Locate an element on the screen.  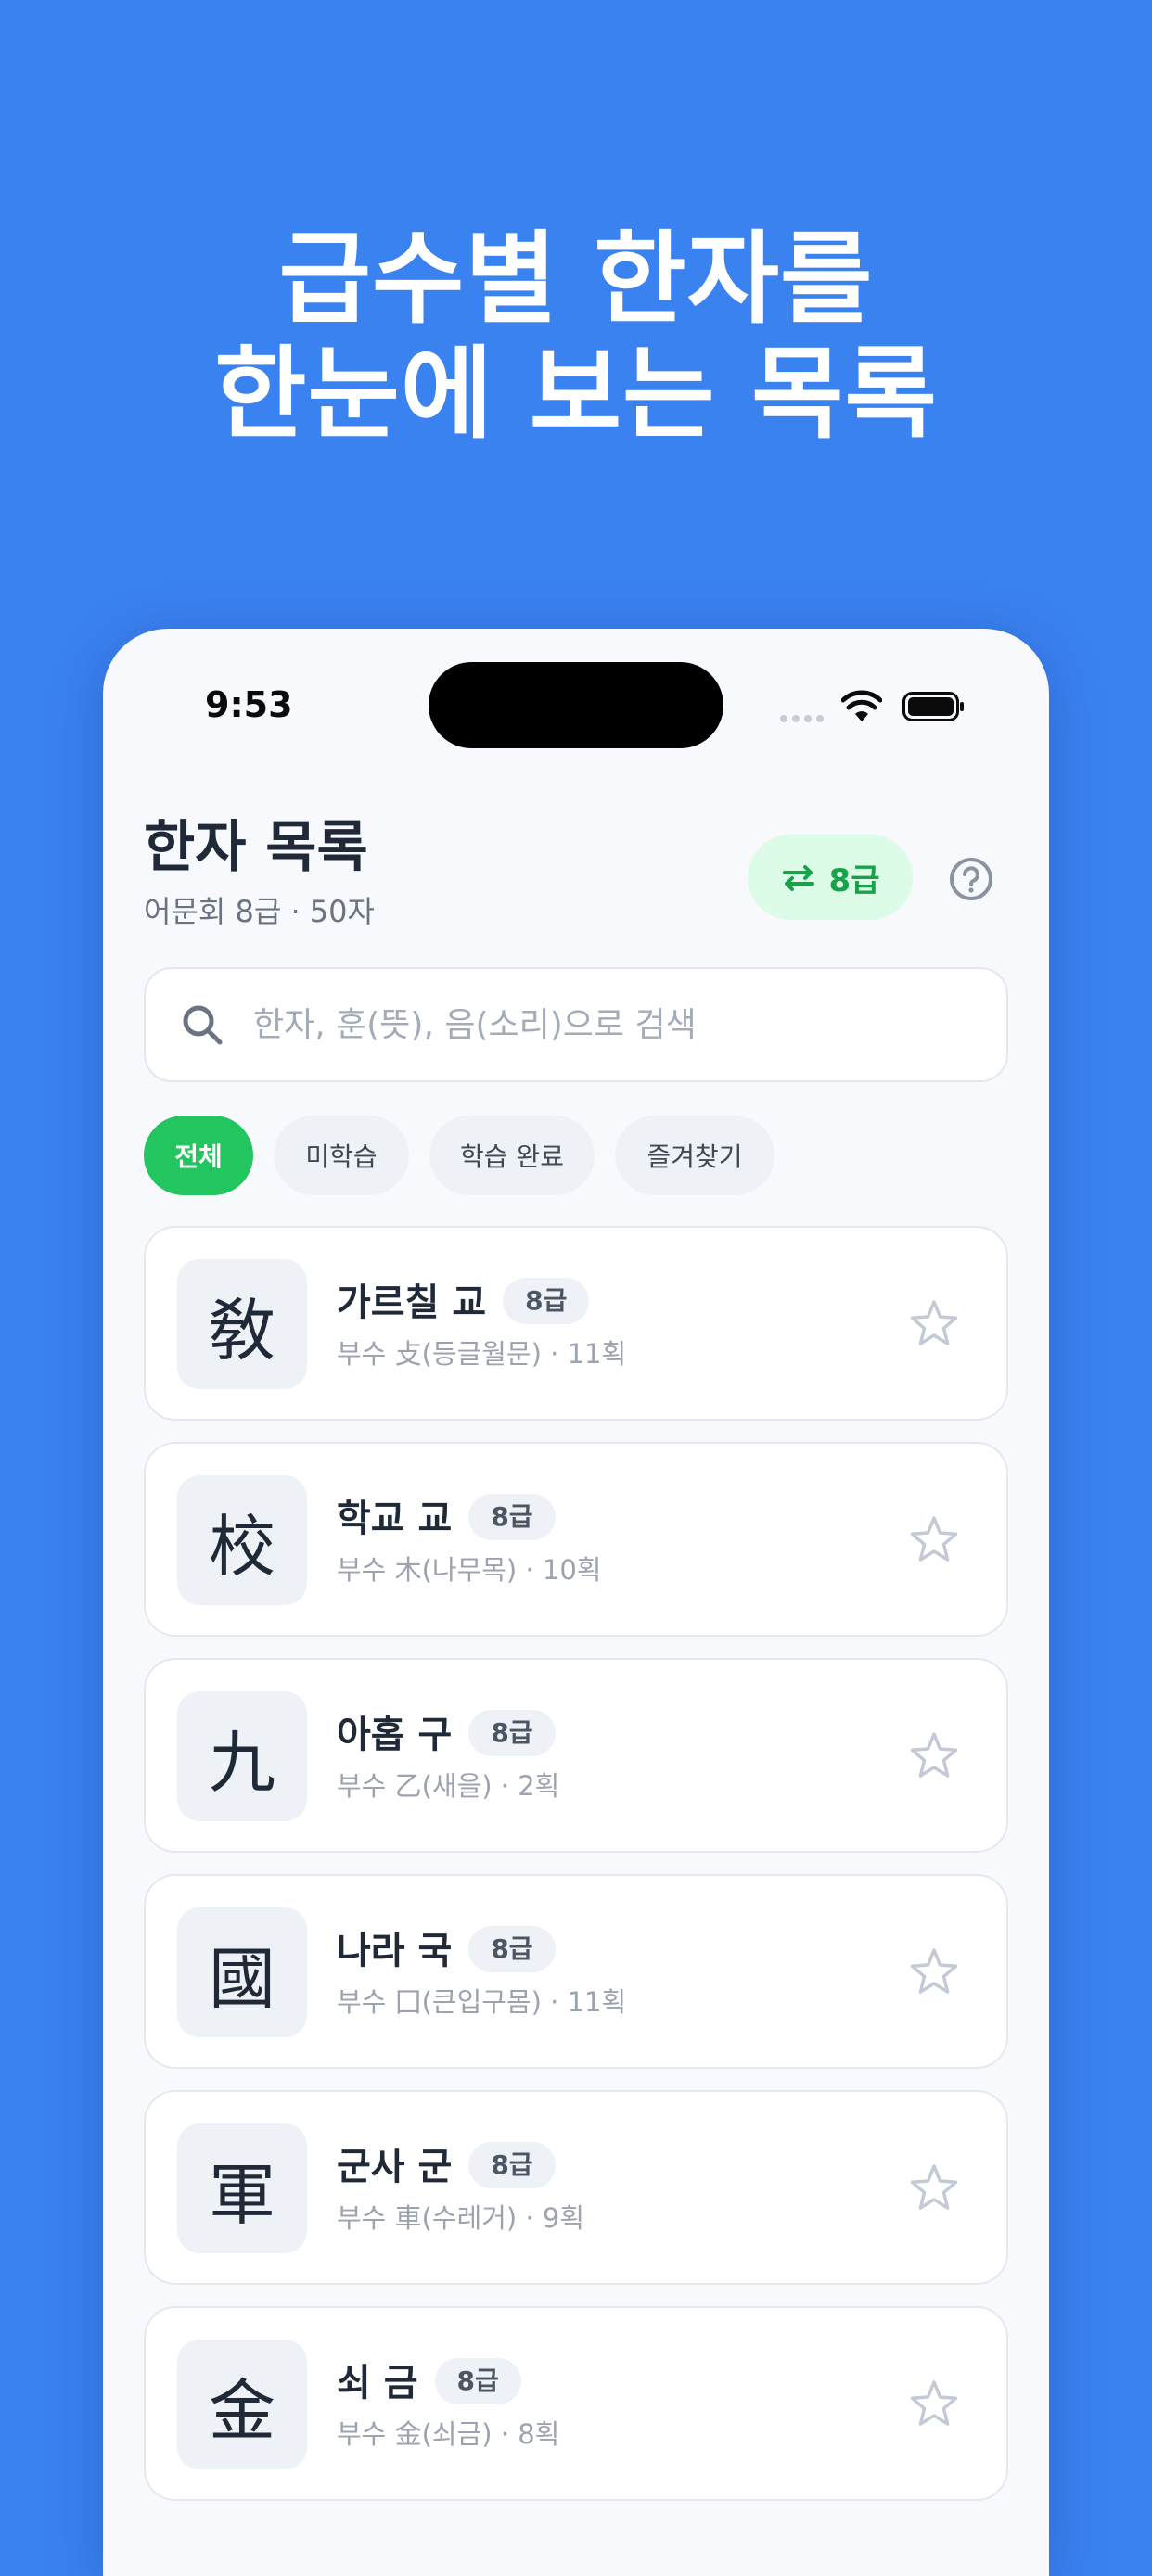
hanja-detail: 부수 金(쇠금) · 8획 is located at coordinates (448, 2434).